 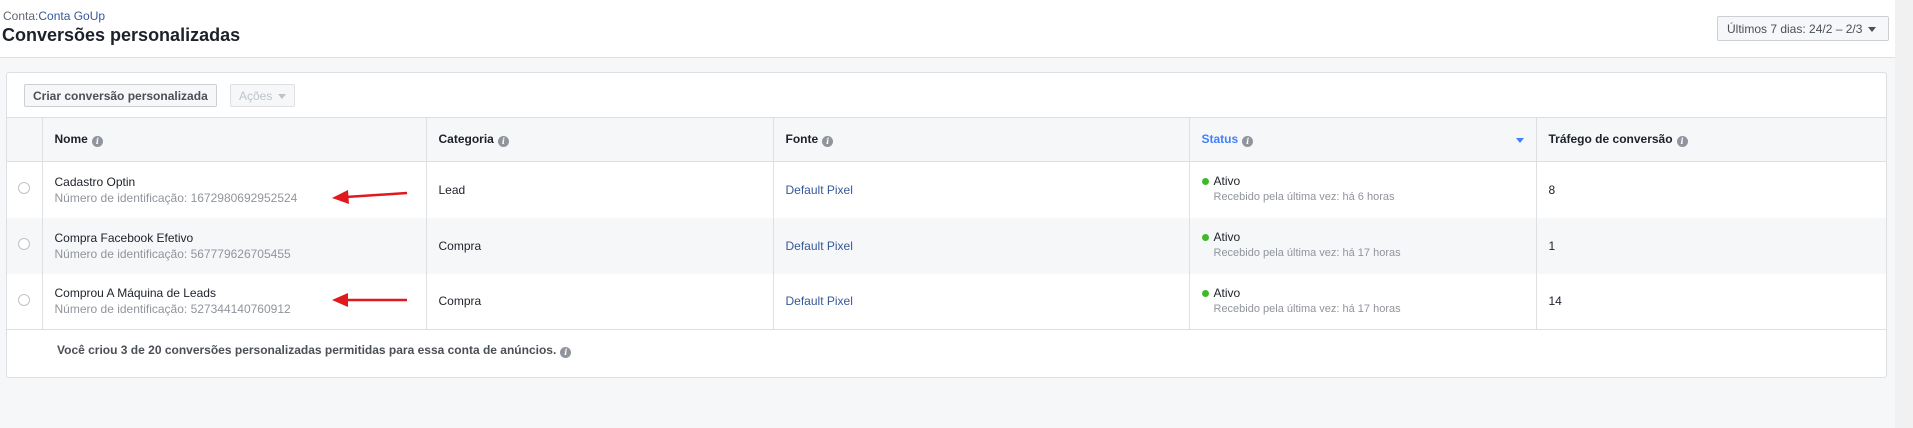 What do you see at coordinates (466, 139) in the screenshot?
I see `column-label: Categoria` at bounding box center [466, 139].